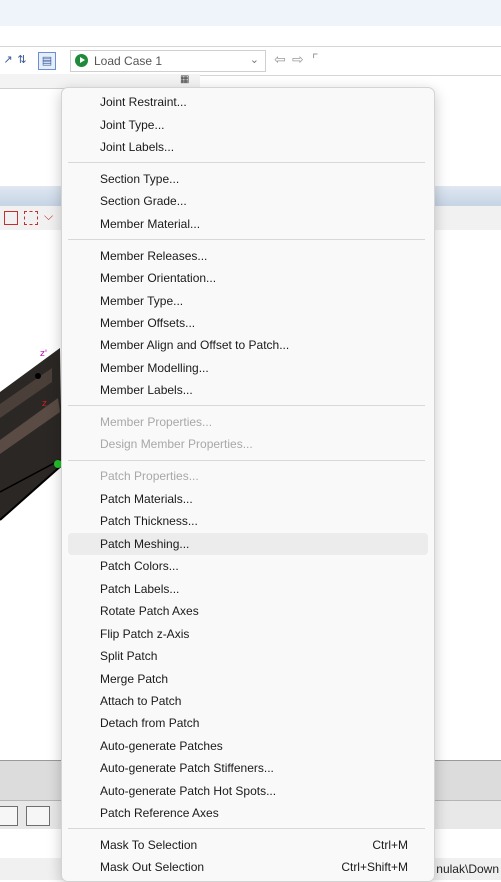 The image size is (501, 882). Describe the element at coordinates (248, 867) in the screenshot. I see `menu-item-mask-out-selection: Mask Out Selection Ctrl+Shift+M` at that location.